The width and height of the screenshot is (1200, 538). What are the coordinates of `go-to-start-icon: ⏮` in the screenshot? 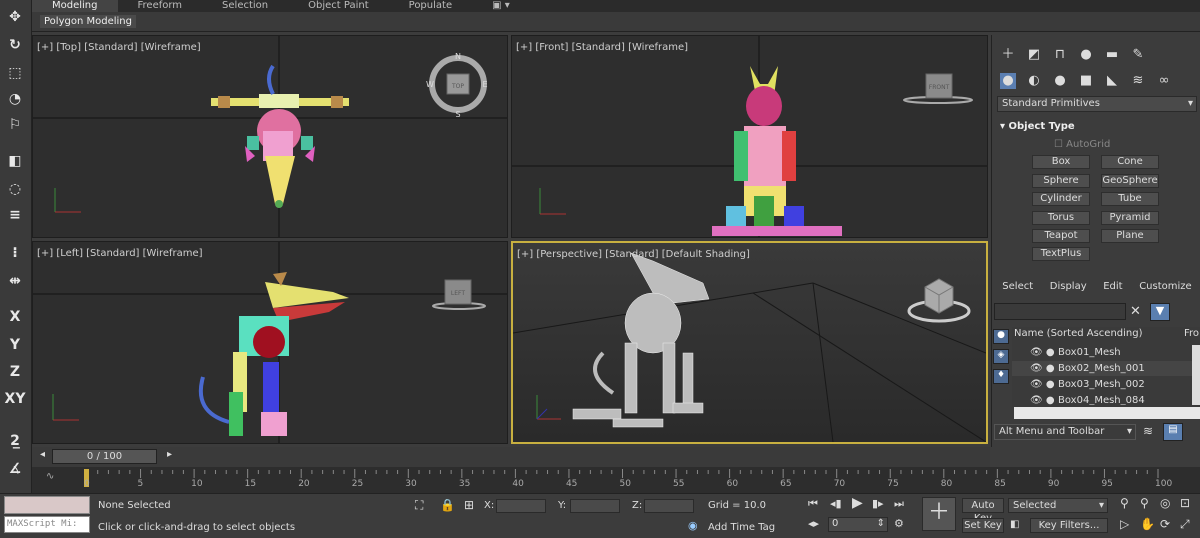 It's located at (813, 504).